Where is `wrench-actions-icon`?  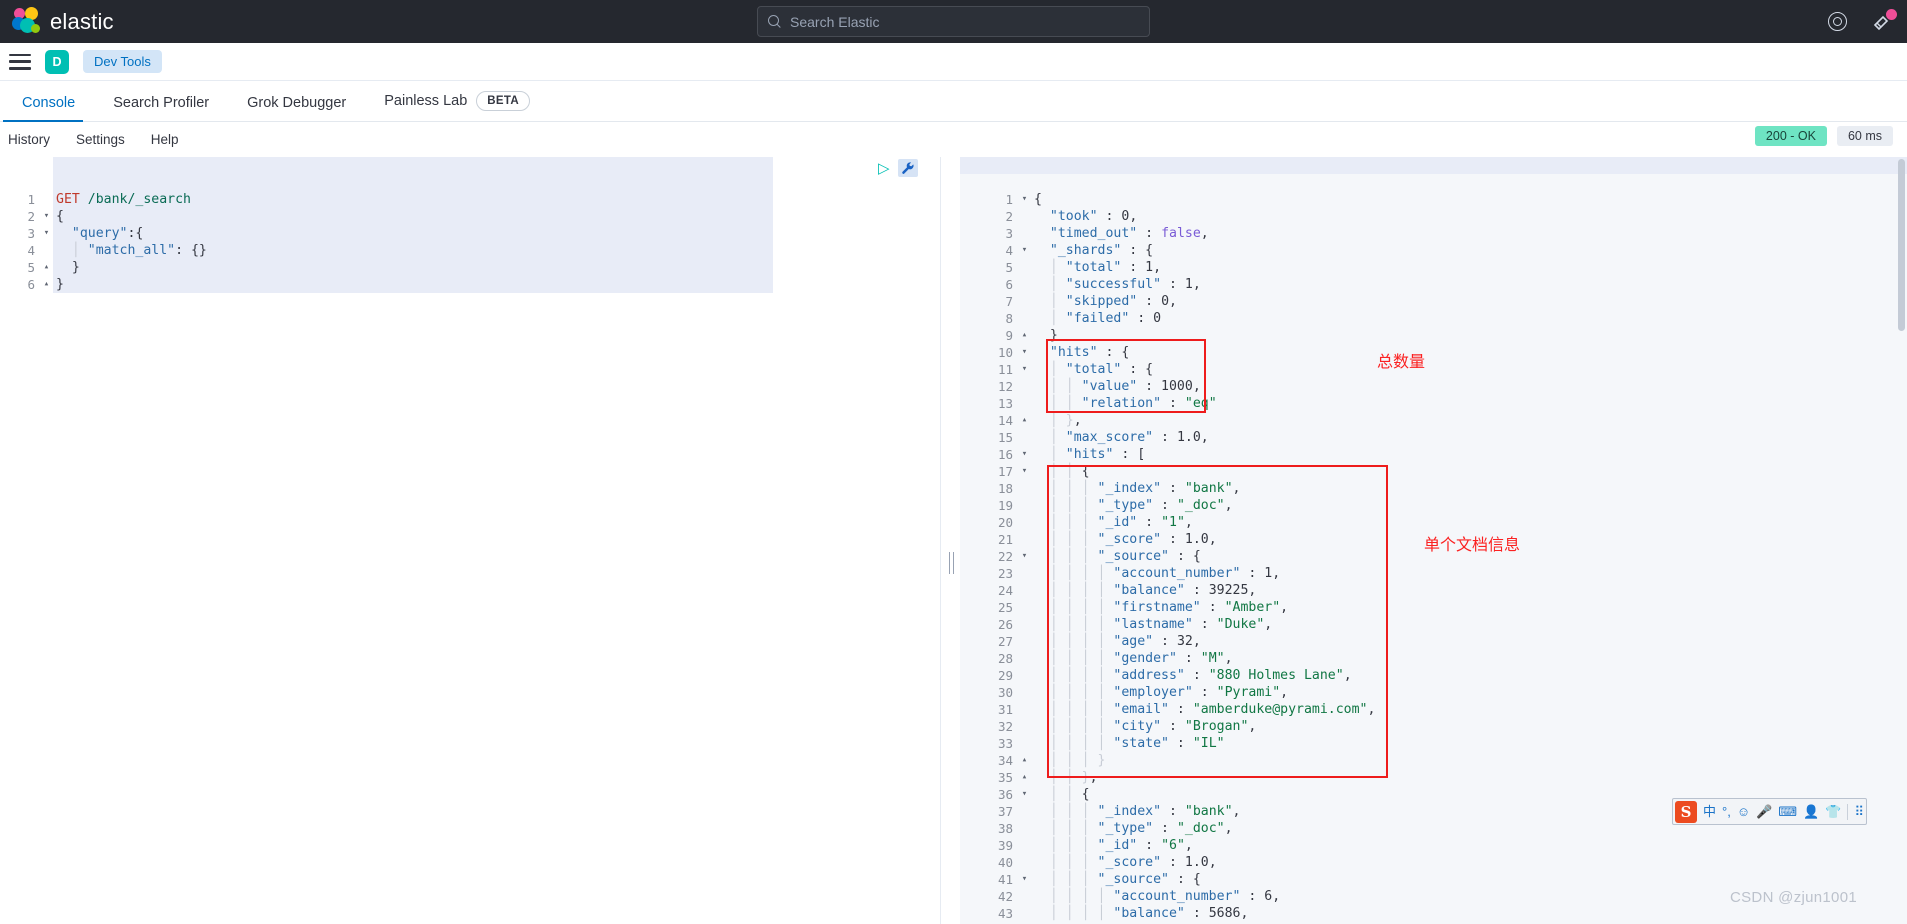 wrench-actions-icon is located at coordinates (907, 168).